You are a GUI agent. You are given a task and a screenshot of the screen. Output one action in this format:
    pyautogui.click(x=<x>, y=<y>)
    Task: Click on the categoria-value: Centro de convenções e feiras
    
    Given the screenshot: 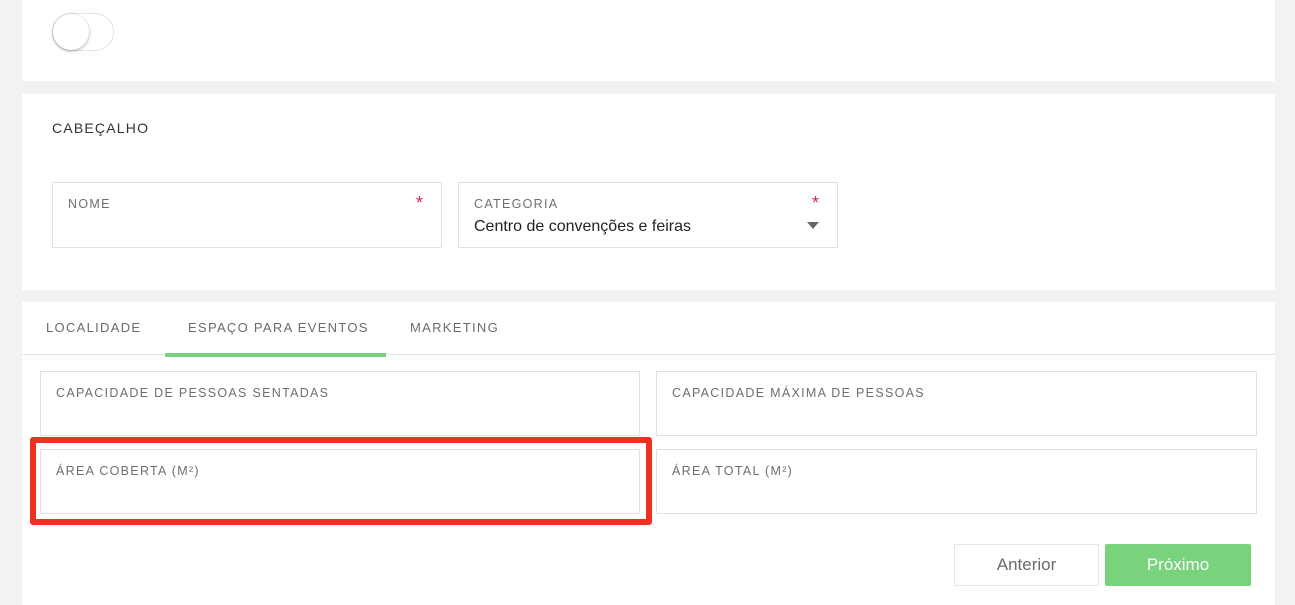 What is the action you would take?
    pyautogui.click(x=583, y=226)
    